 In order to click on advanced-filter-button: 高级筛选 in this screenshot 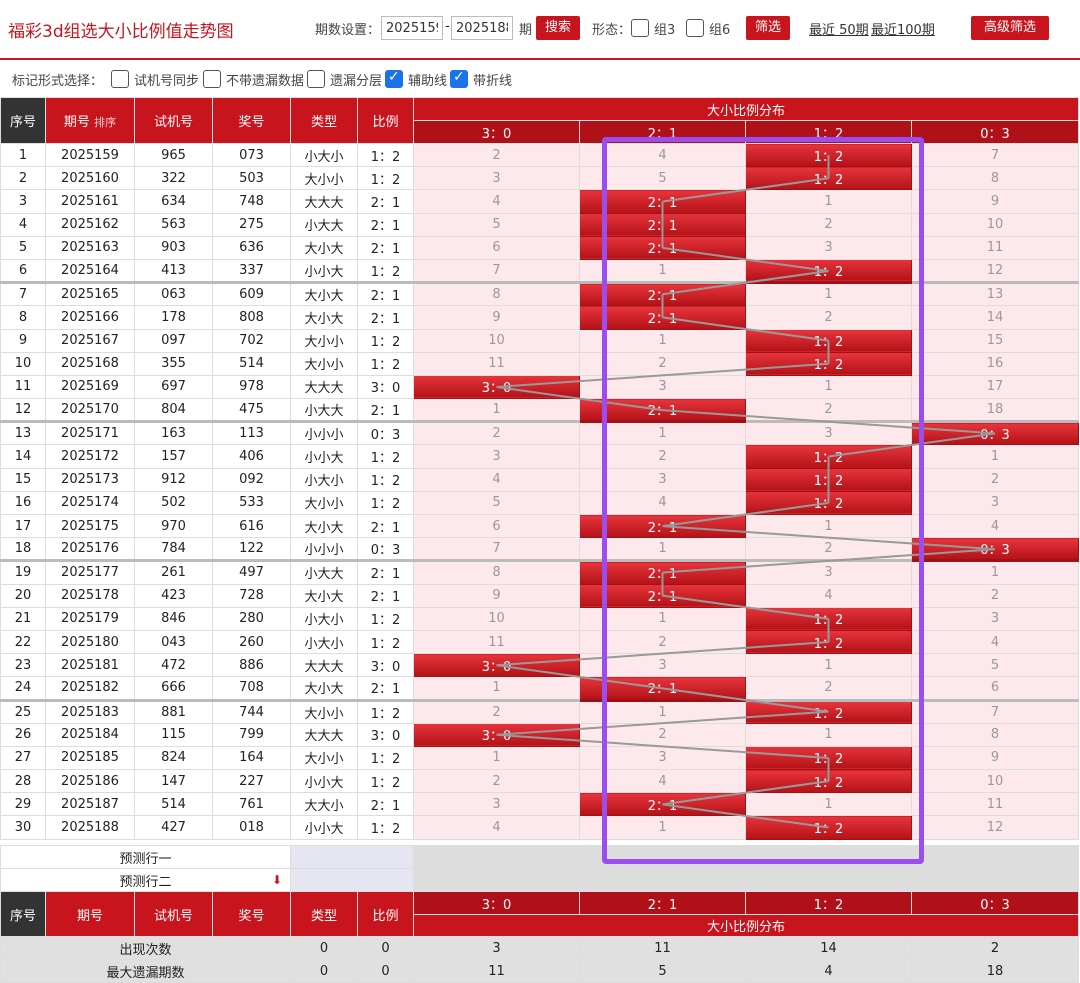, I will do `click(1010, 28)`.